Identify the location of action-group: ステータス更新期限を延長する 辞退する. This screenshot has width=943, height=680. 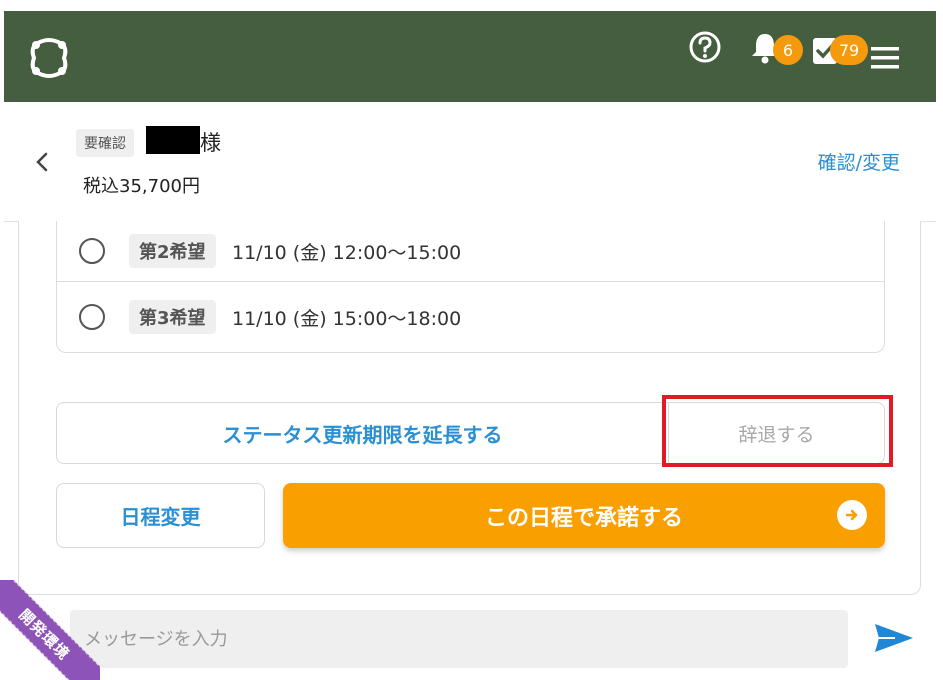
(470, 433).